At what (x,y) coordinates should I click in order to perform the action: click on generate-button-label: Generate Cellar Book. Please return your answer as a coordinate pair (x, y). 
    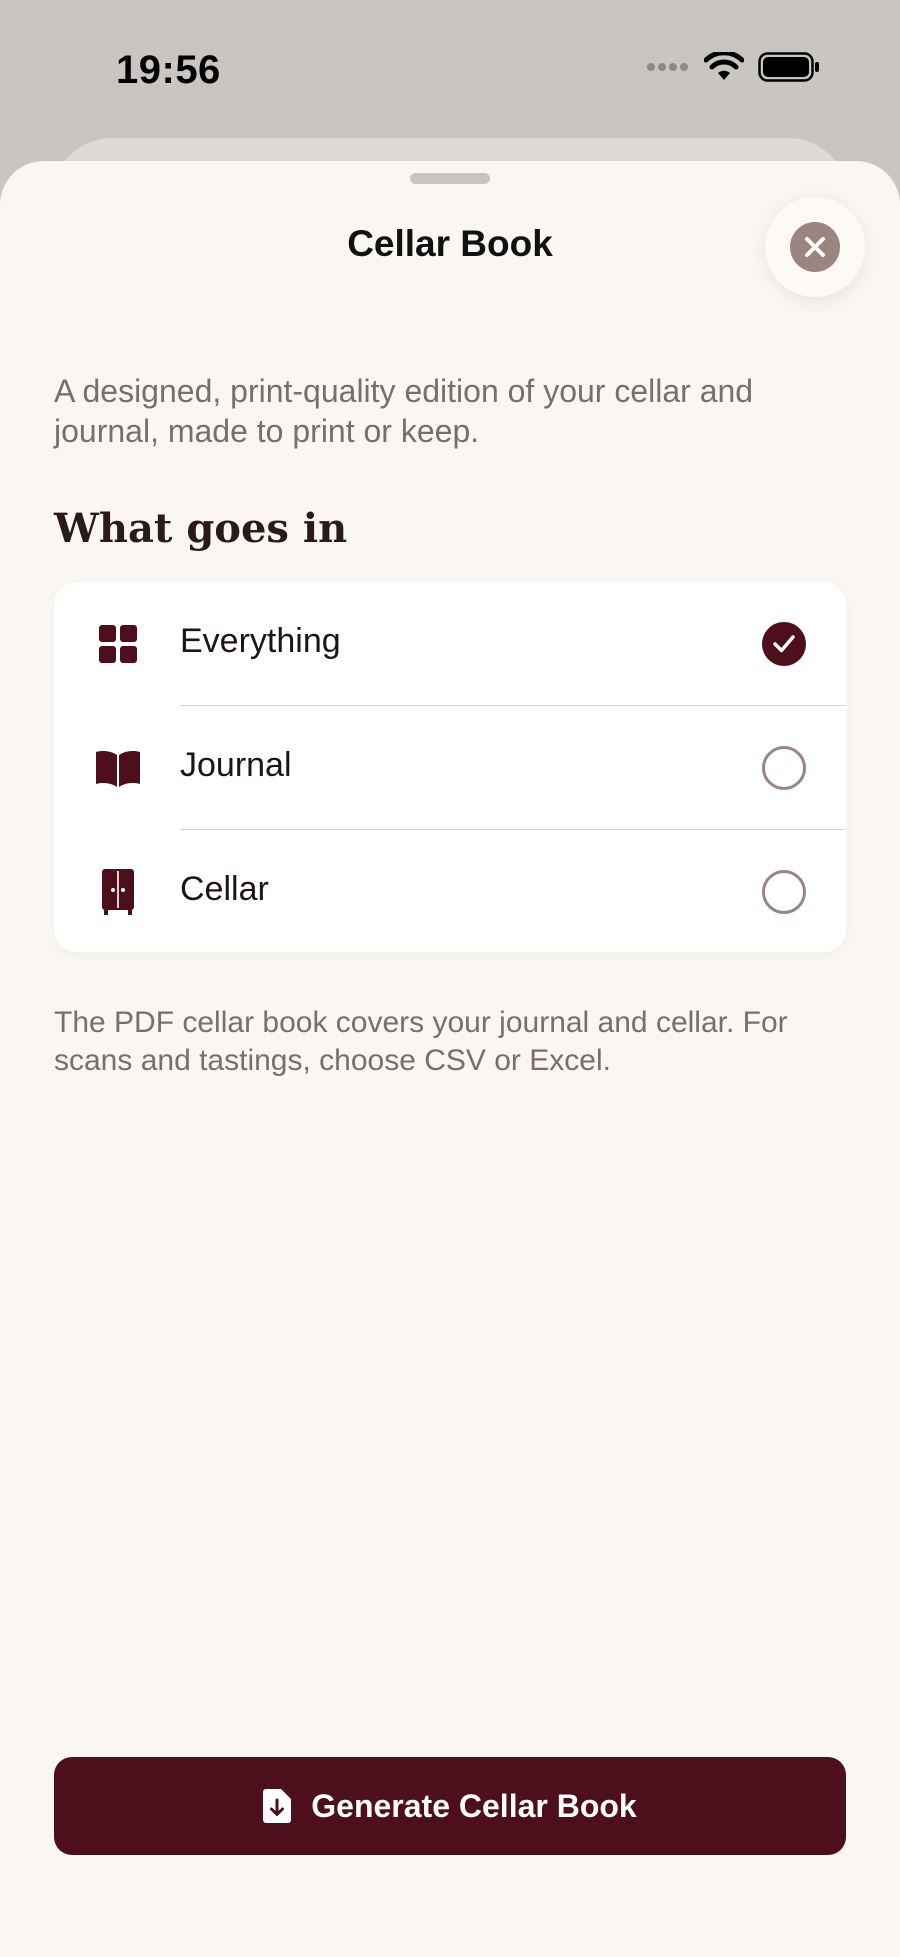
    Looking at the image, I should click on (474, 1805).